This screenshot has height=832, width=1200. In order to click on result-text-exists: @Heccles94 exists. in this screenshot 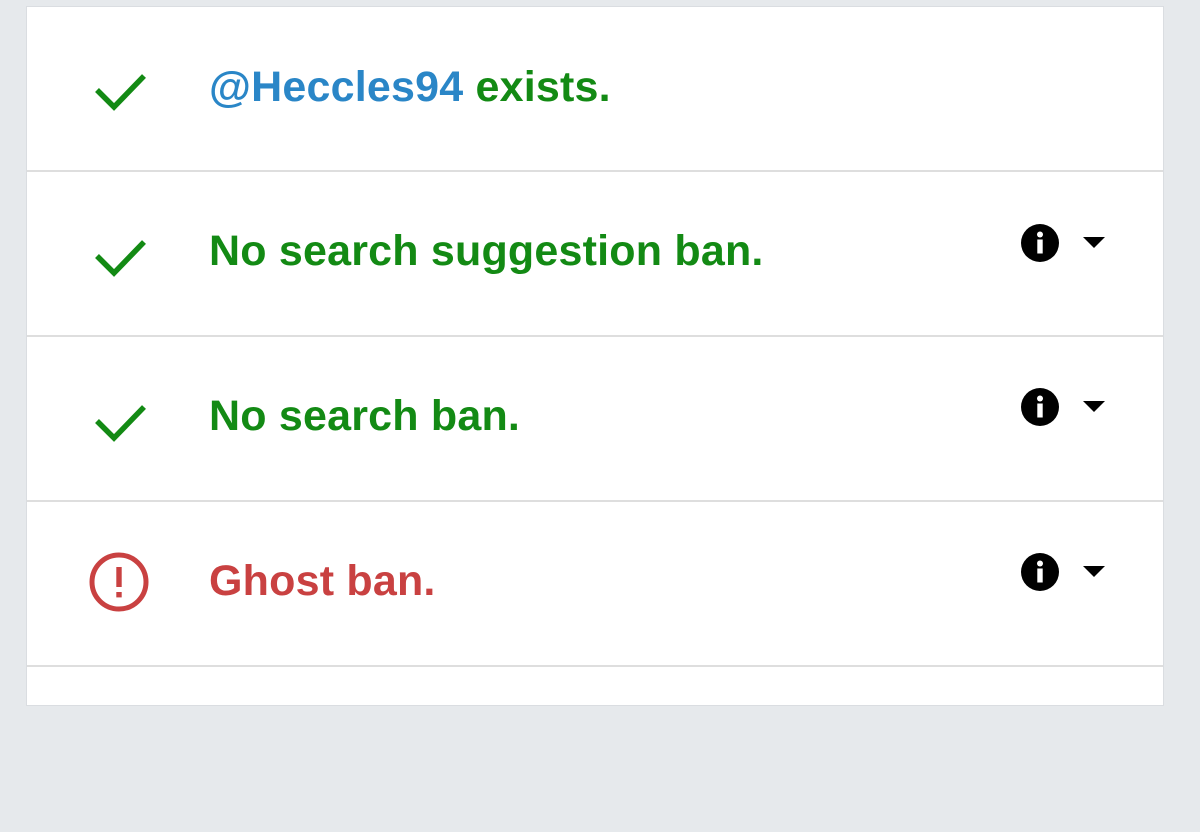, I will do `click(410, 87)`.